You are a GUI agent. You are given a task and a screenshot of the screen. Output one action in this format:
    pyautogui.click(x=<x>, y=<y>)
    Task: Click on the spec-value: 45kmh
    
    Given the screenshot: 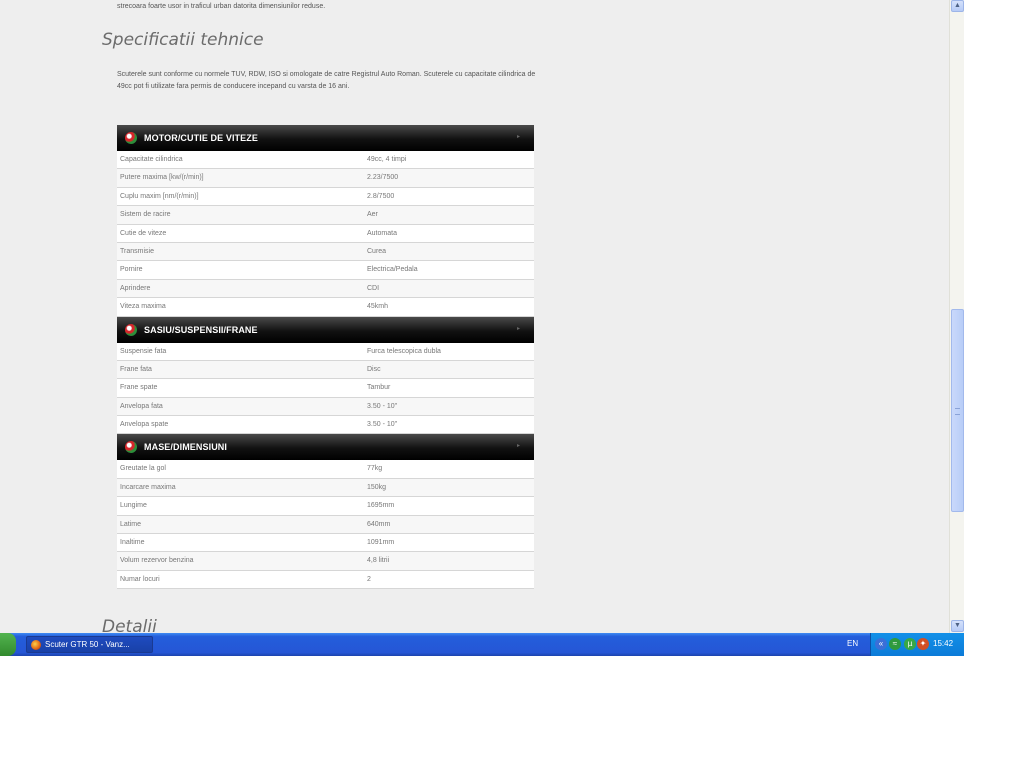 What is the action you would take?
    pyautogui.click(x=378, y=307)
    